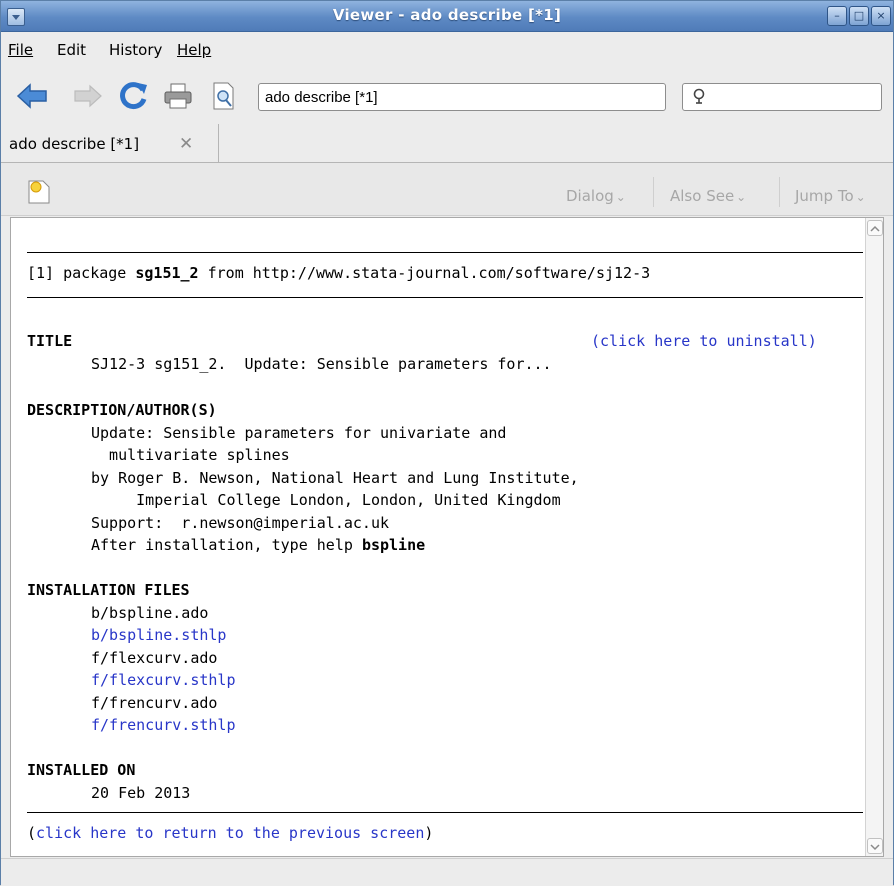 The width and height of the screenshot is (894, 886). I want to click on minimize-icon: –, so click(837, 16).